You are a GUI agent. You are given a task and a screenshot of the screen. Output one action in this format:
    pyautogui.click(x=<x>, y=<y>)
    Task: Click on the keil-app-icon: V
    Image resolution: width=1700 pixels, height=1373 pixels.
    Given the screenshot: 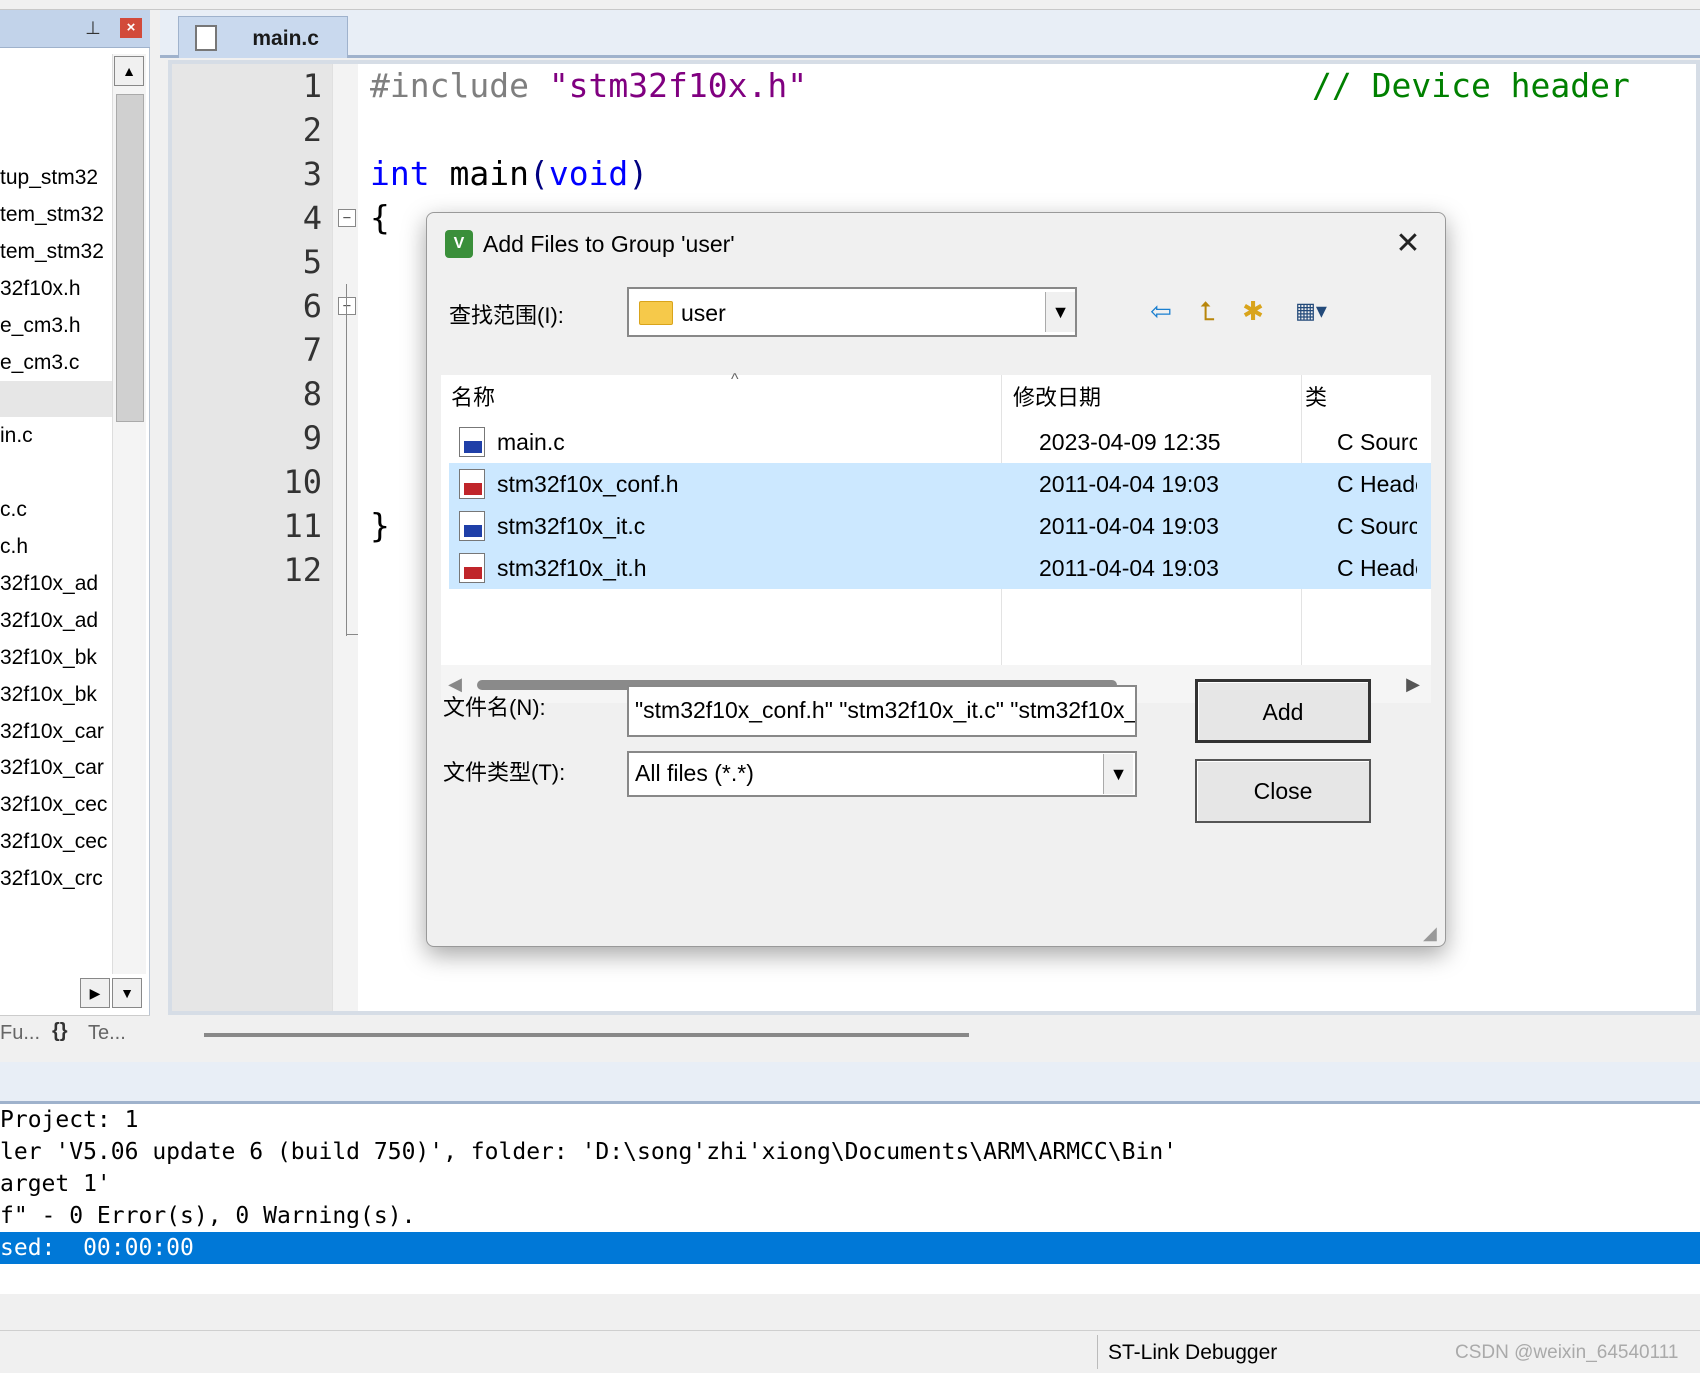 What is the action you would take?
    pyautogui.click(x=459, y=244)
    